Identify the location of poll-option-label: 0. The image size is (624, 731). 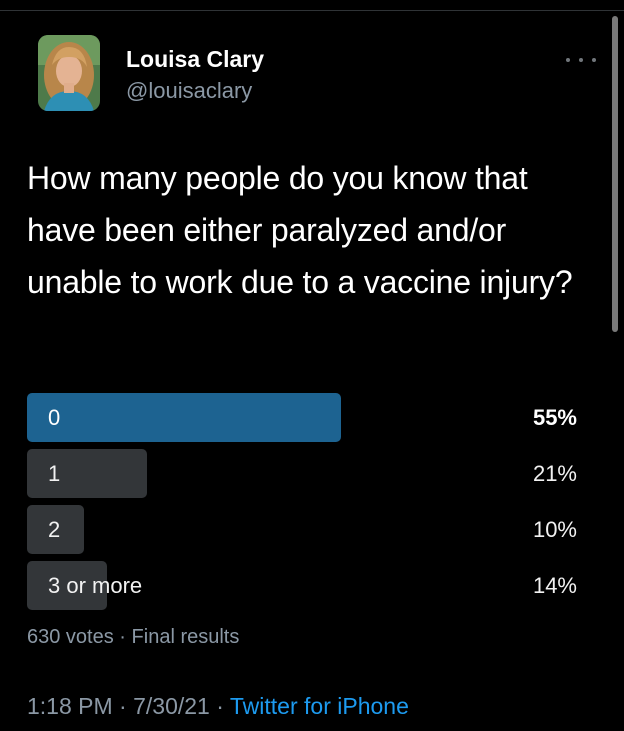
(54, 417).